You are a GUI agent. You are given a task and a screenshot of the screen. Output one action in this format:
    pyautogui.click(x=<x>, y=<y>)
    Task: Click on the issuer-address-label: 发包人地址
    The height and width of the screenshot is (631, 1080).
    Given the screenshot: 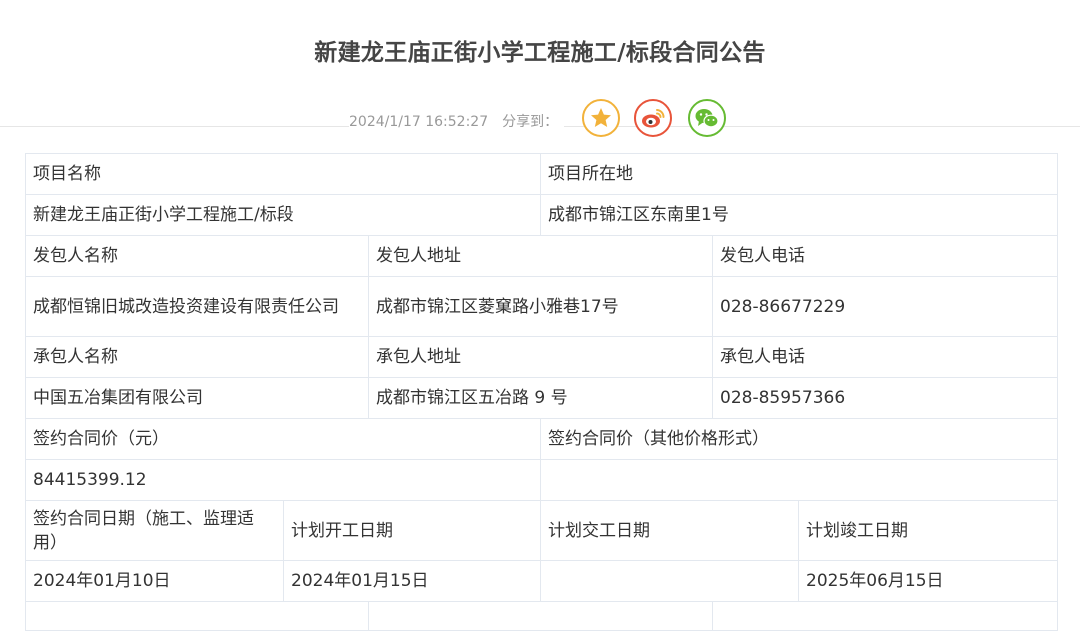 What is the action you would take?
    pyautogui.click(x=540, y=256)
    